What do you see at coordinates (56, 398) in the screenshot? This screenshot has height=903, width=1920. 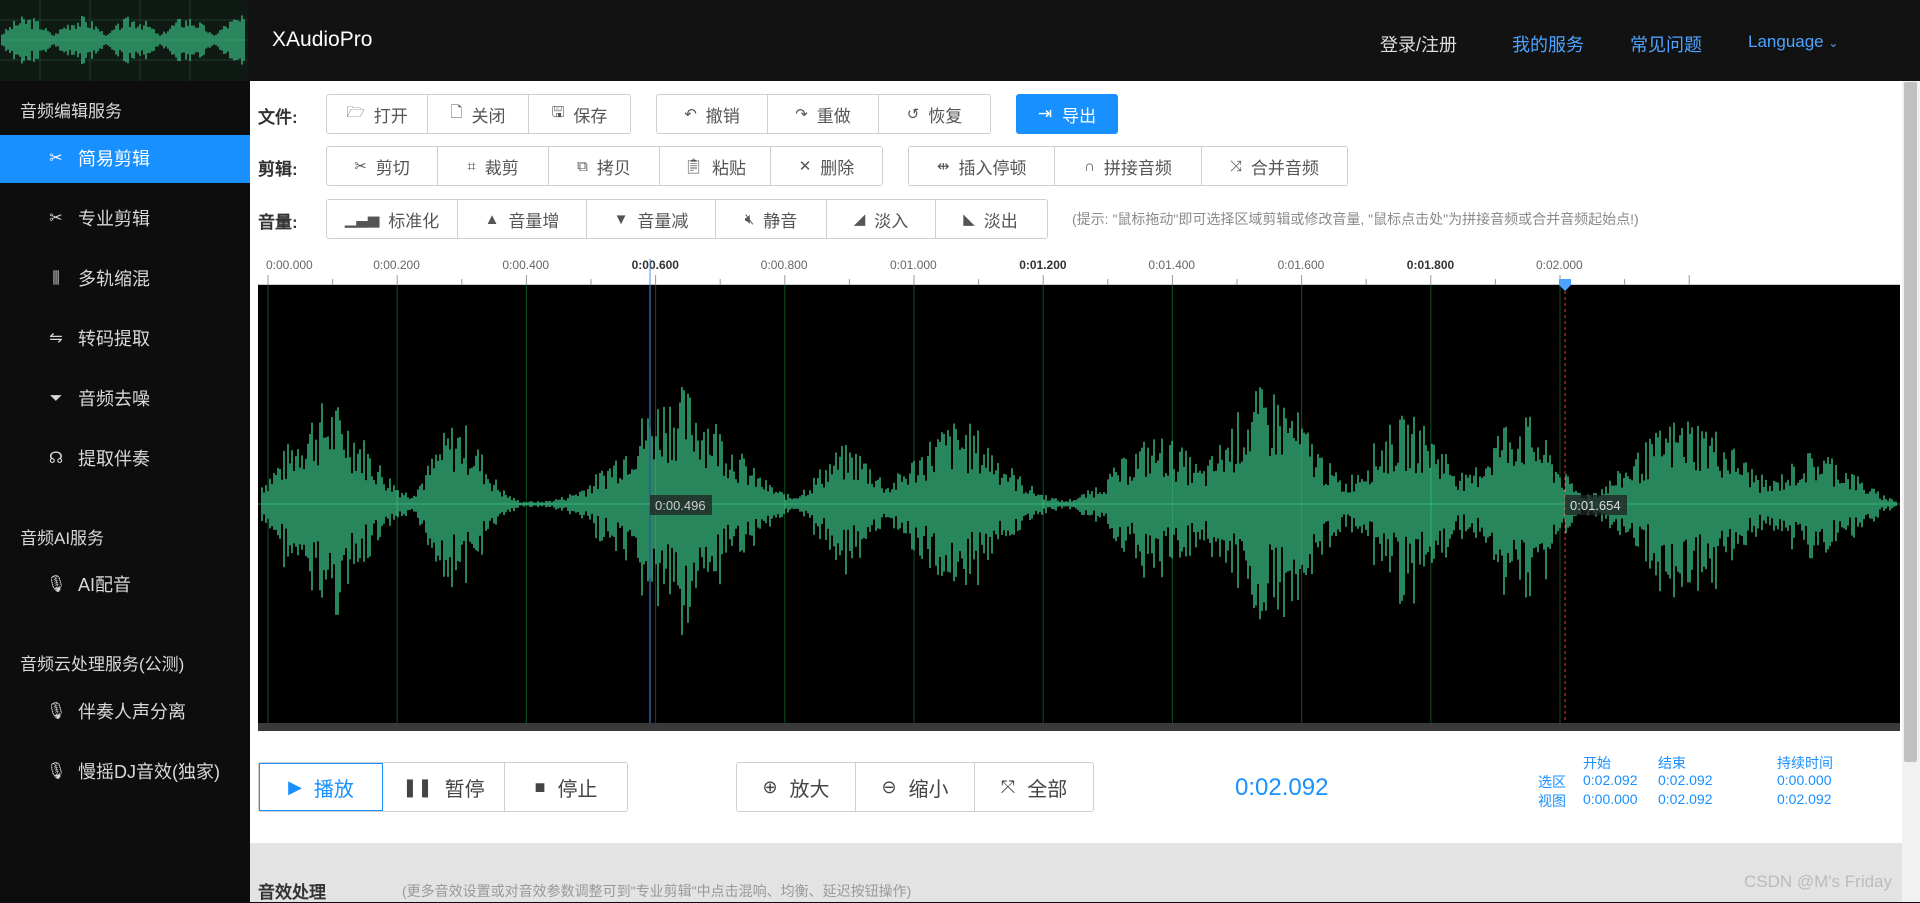 I see `filter-icon: ⏷` at bounding box center [56, 398].